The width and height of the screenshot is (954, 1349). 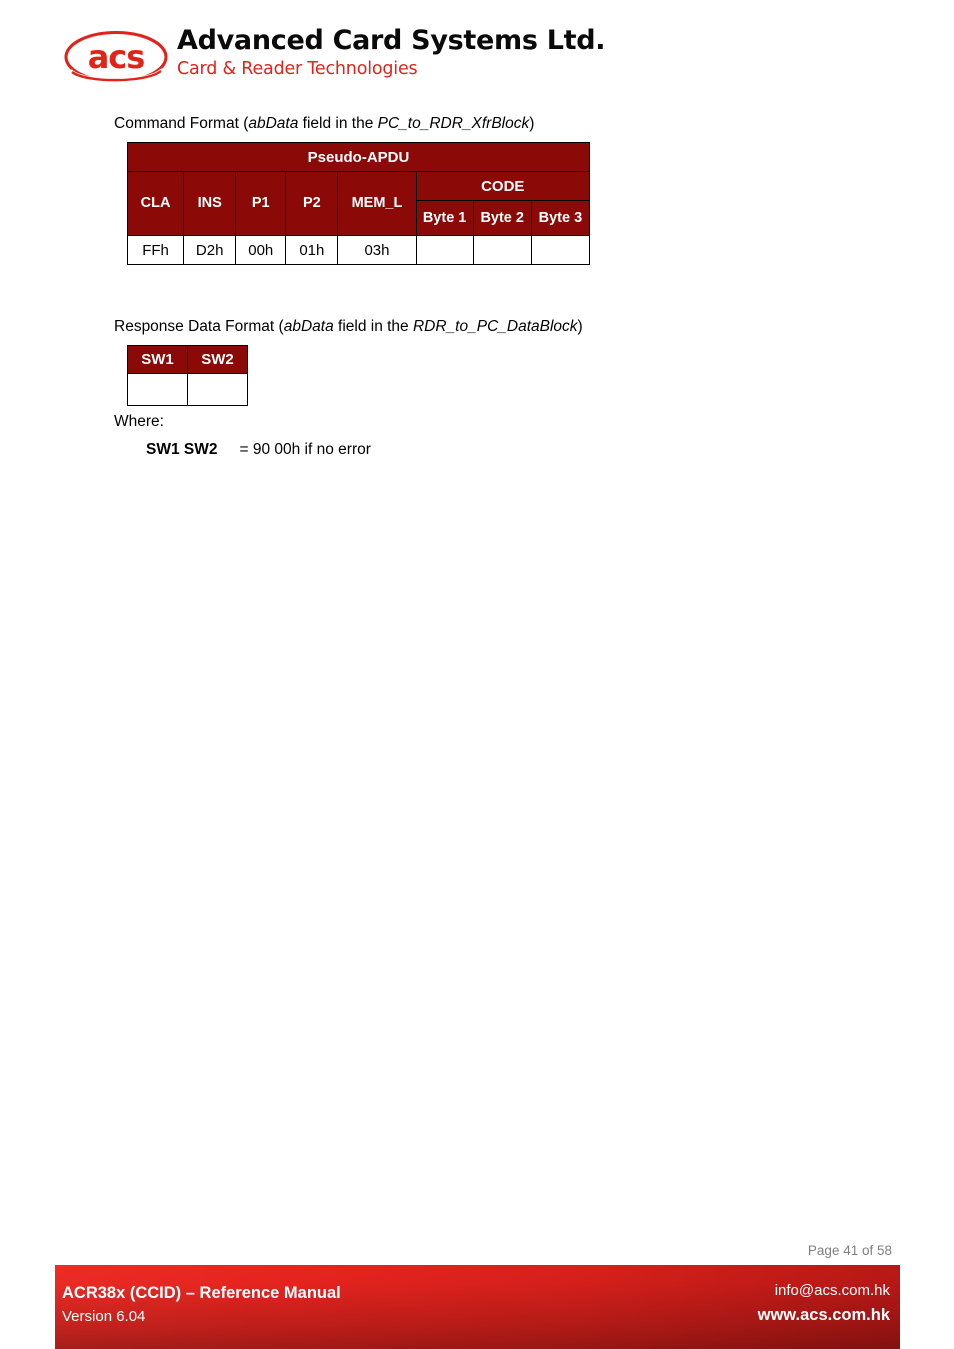 I want to click on header-byte-2: Byte 2, so click(x=502, y=218).